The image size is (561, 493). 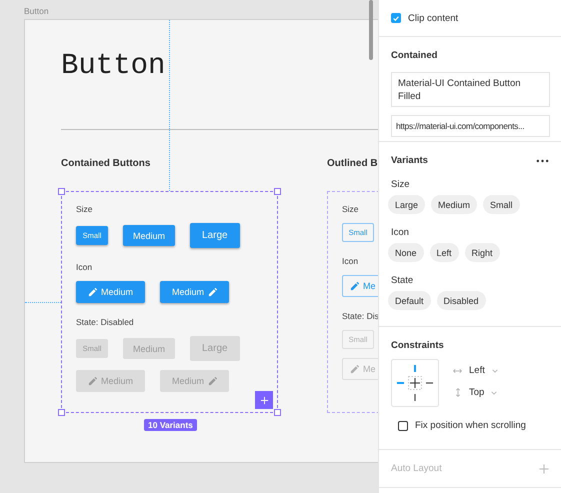 What do you see at coordinates (457, 371) in the screenshot?
I see `horizontal-arrows-icon` at bounding box center [457, 371].